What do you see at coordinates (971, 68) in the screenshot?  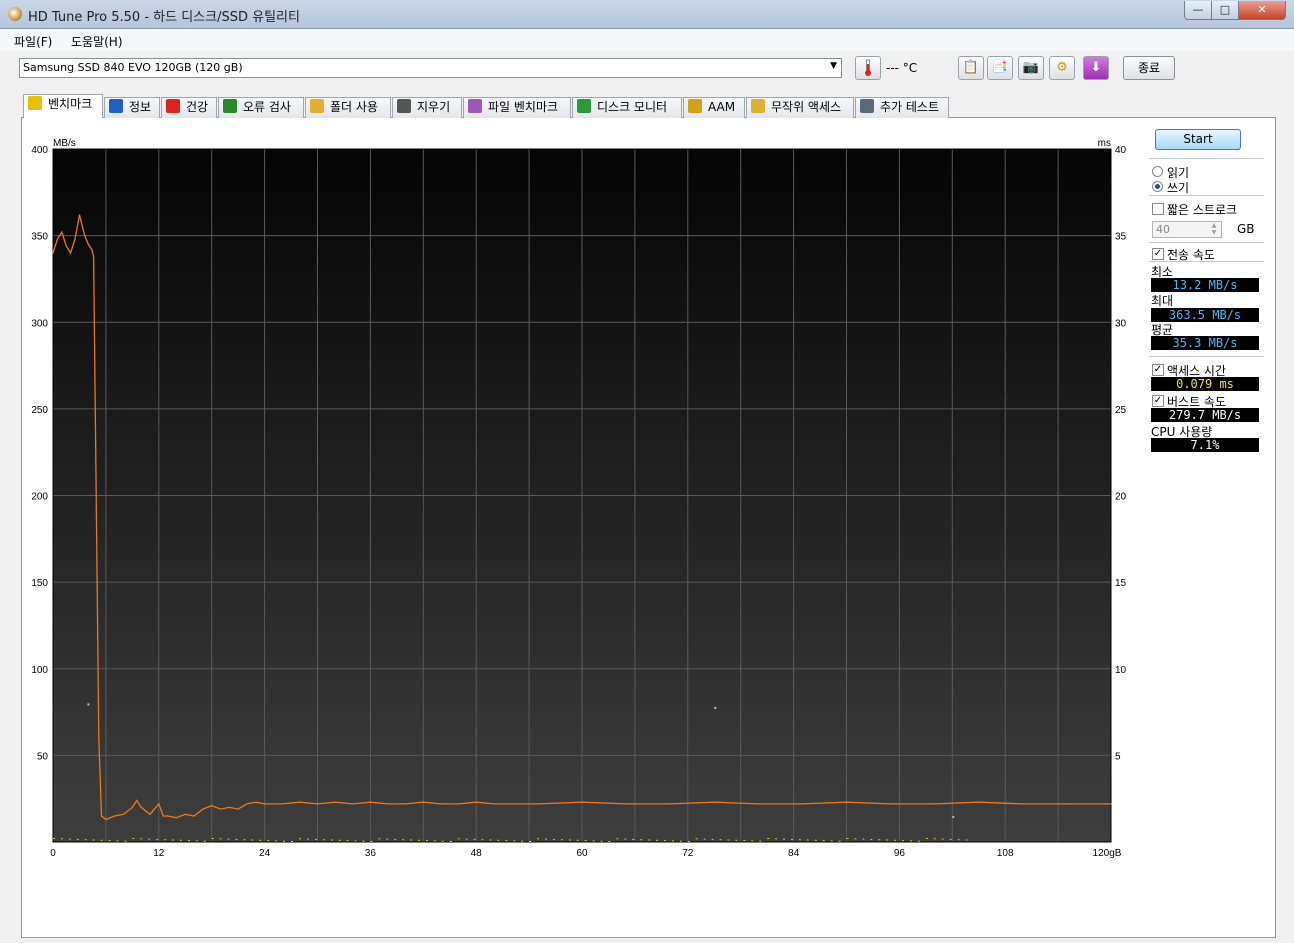 I see `copy-button: 📋` at bounding box center [971, 68].